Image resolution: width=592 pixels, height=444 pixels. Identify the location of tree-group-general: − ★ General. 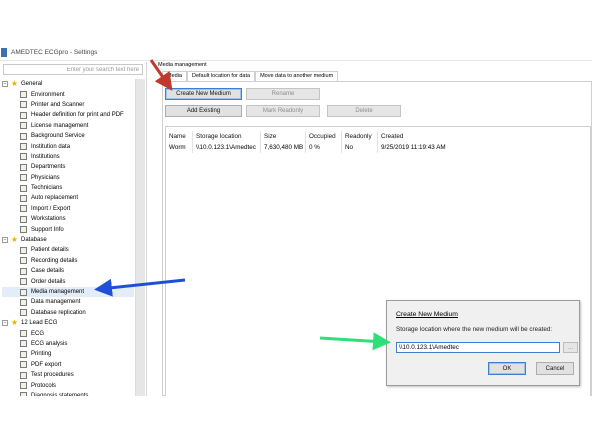
(68, 84).